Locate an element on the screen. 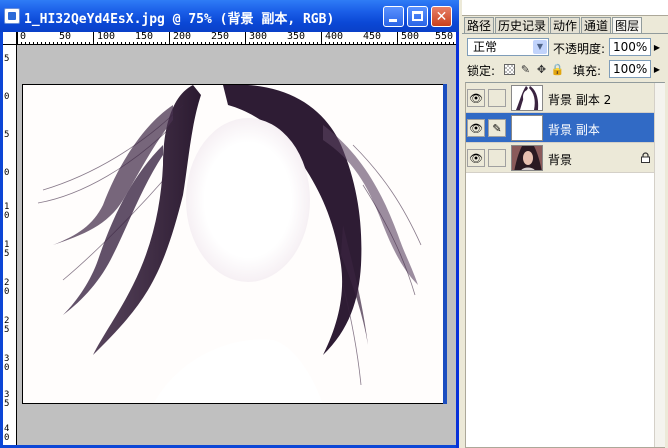 The height and width of the screenshot is (448, 668). ruler-v-label: 3 5 is located at coordinates (7, 399).